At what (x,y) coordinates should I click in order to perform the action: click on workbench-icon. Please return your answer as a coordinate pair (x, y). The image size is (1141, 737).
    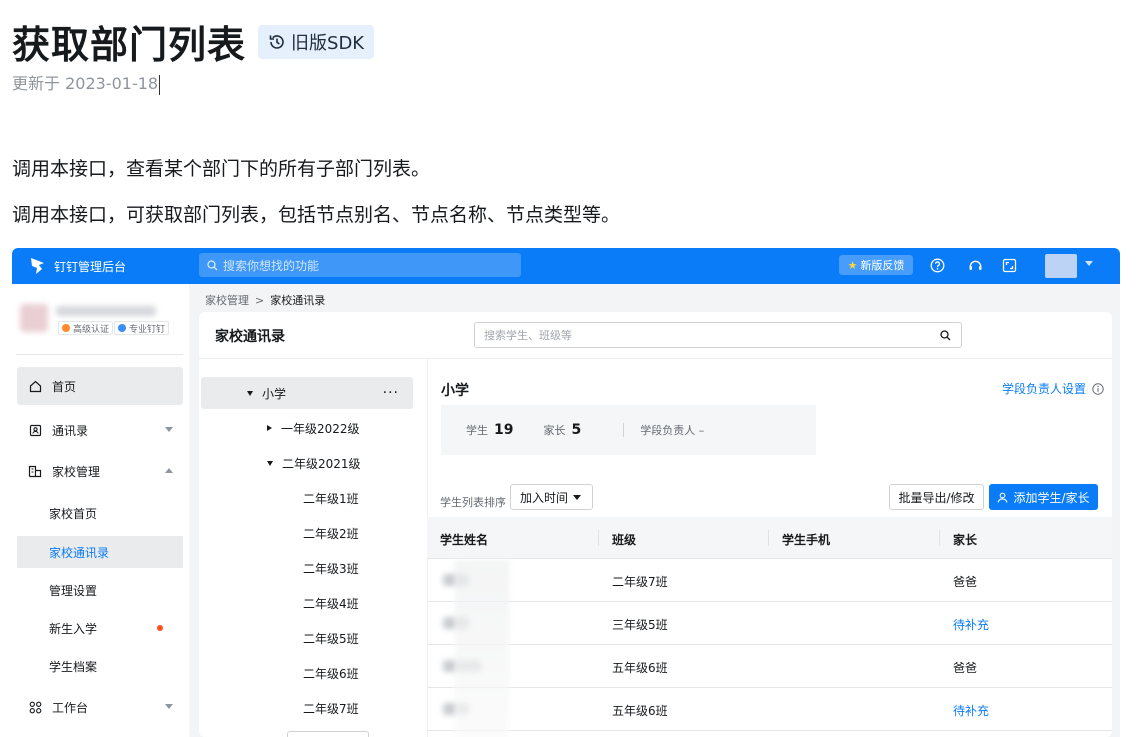
    Looking at the image, I should click on (35, 707).